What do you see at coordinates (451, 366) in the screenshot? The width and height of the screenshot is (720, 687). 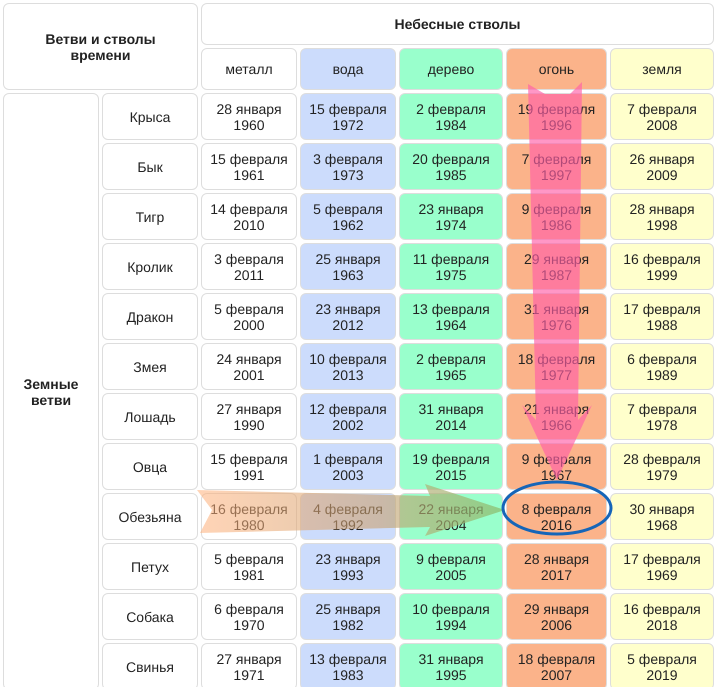 I see `table-cell: 2 февраля 1965` at bounding box center [451, 366].